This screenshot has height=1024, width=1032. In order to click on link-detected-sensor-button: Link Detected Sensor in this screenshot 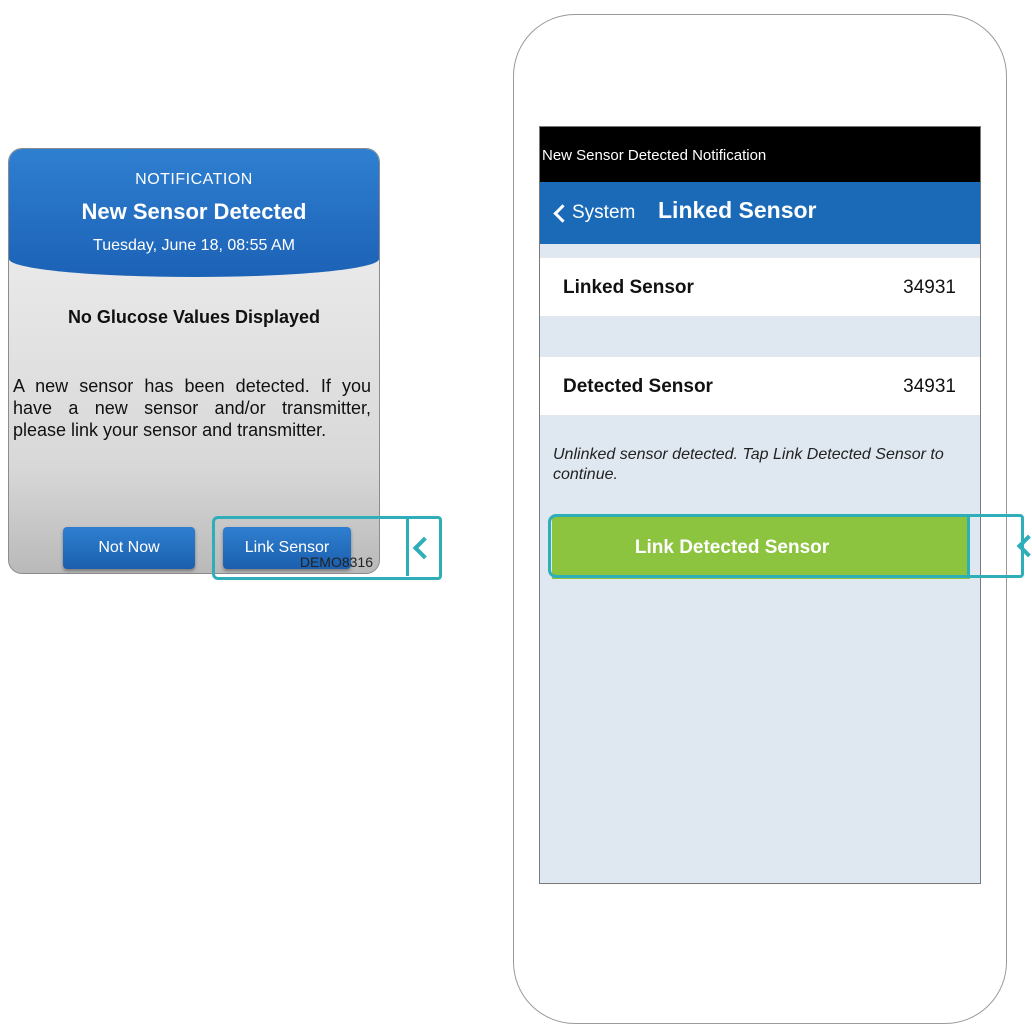, I will do `click(761, 548)`.